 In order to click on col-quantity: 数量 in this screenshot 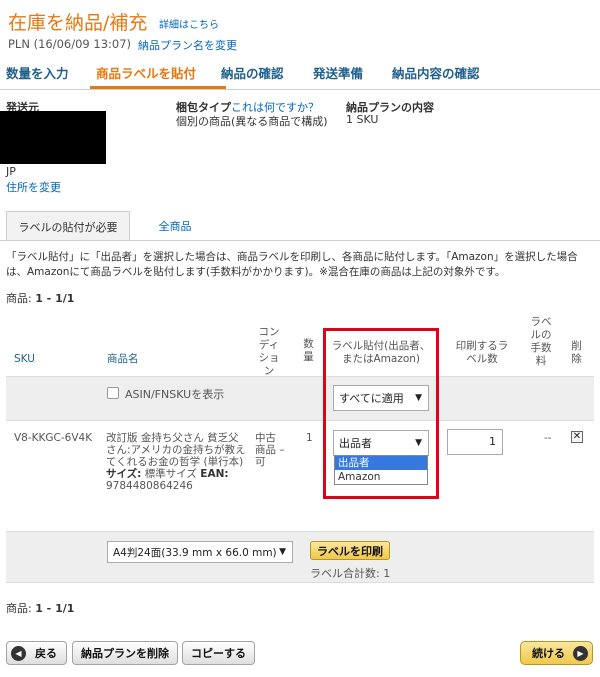, I will do `click(308, 350)`.